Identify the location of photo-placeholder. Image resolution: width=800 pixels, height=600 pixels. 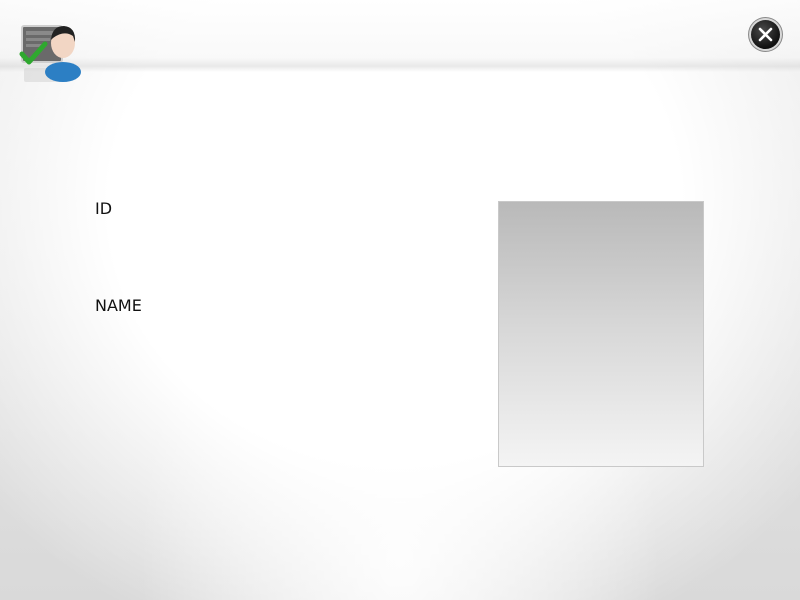
(601, 334).